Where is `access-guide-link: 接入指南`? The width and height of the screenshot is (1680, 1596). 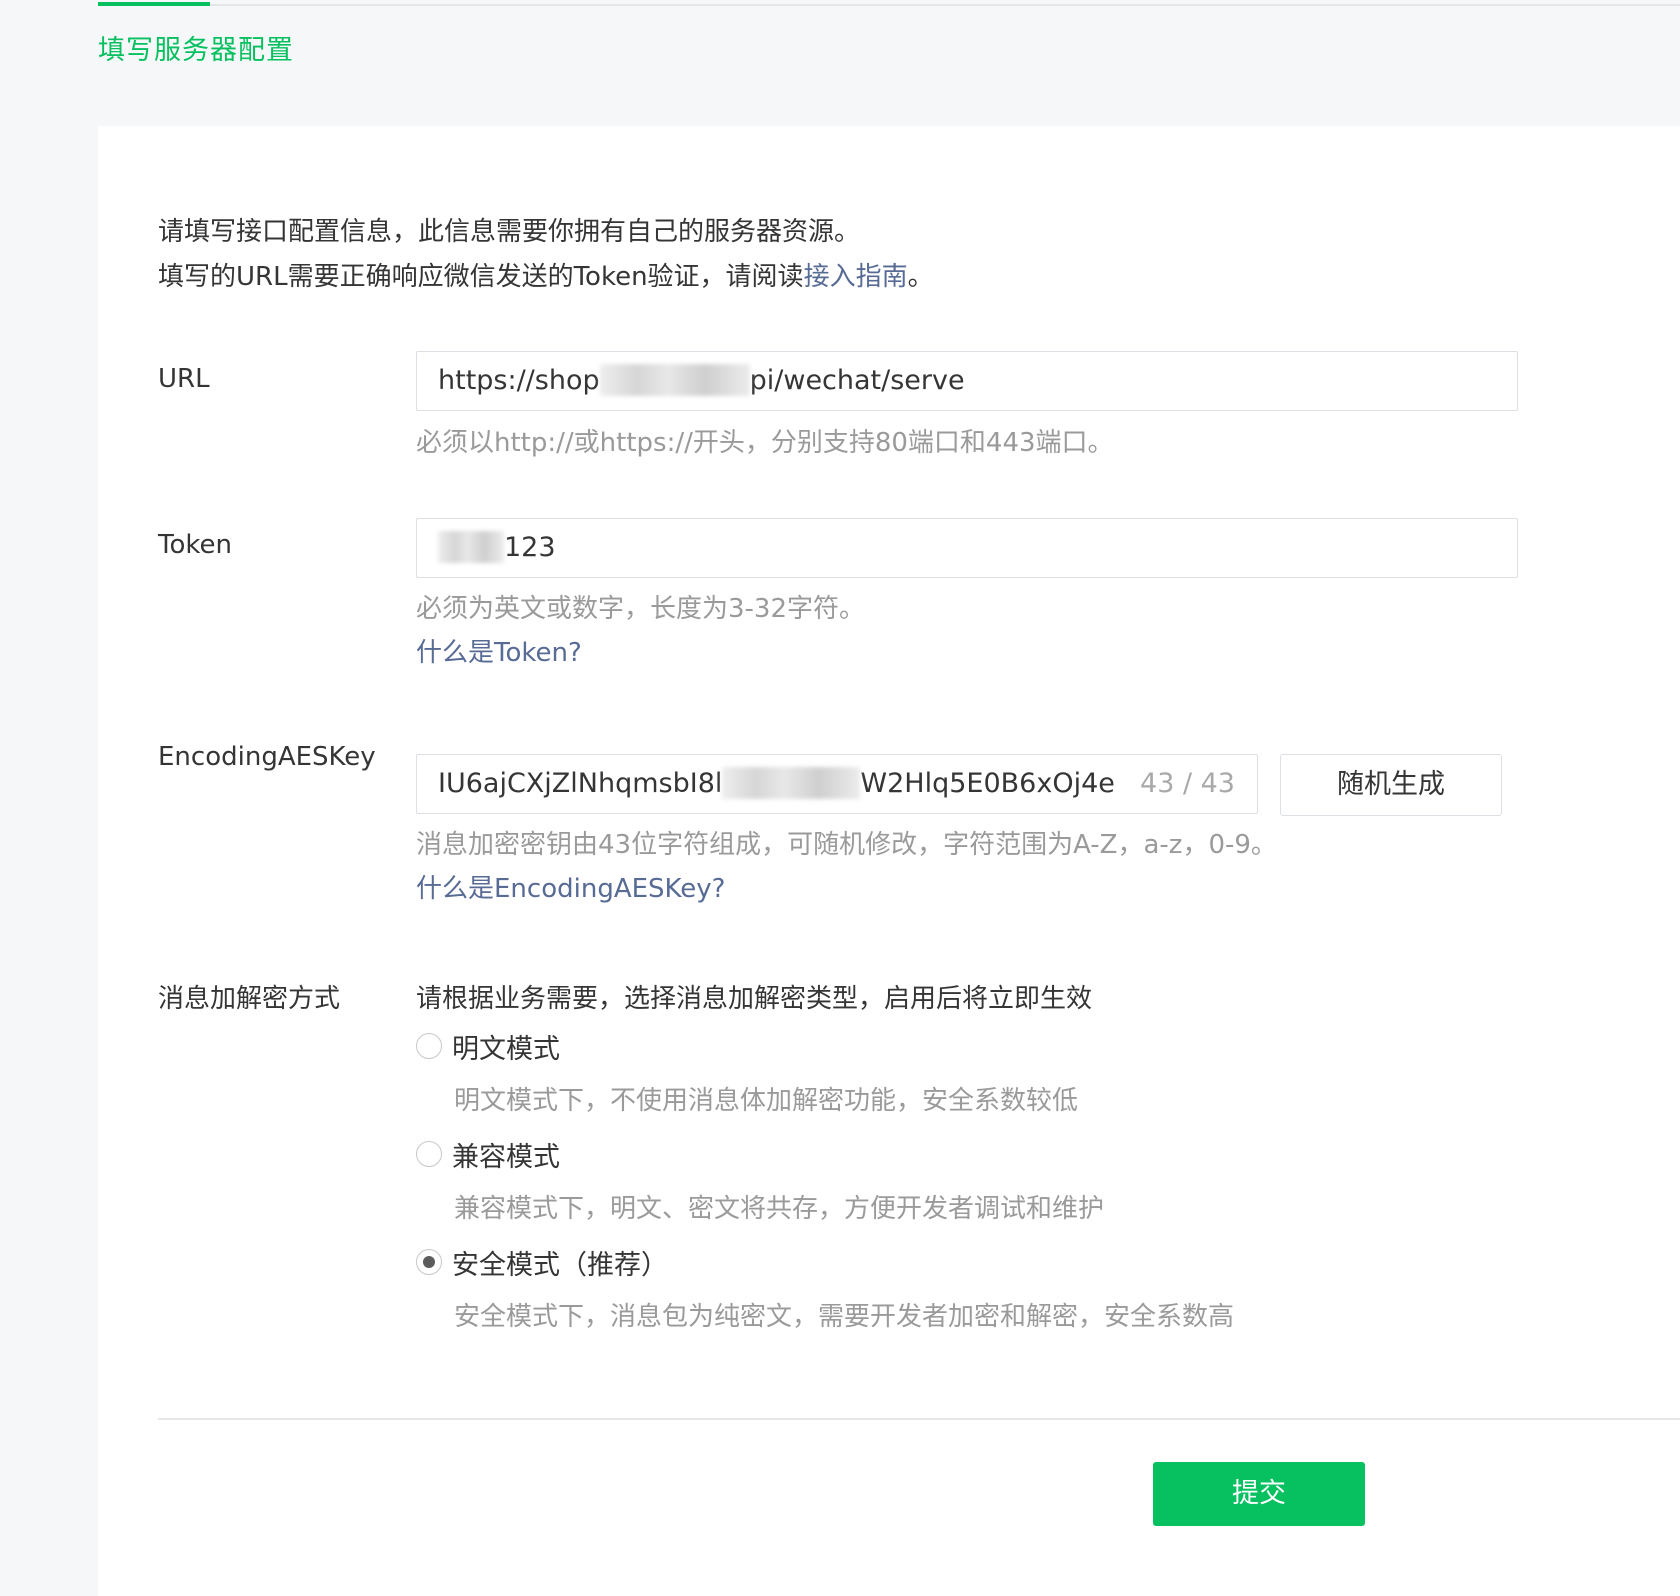 access-guide-link: 接入指南 is located at coordinates (856, 277).